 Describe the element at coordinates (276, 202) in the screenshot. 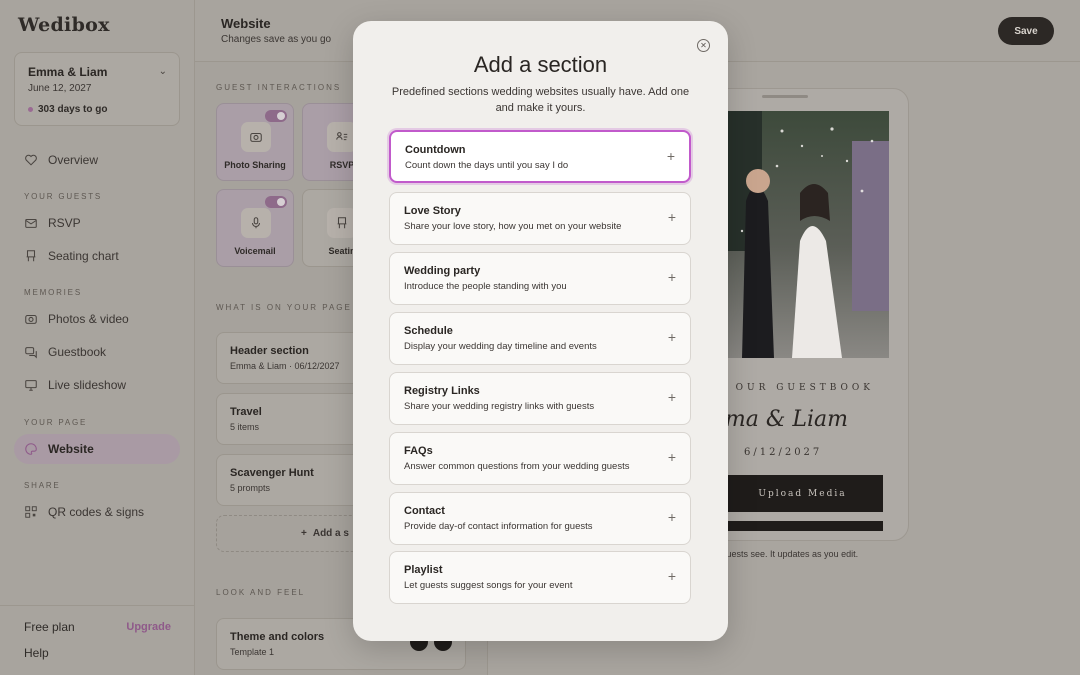

I see `voicemail-toggle` at that location.